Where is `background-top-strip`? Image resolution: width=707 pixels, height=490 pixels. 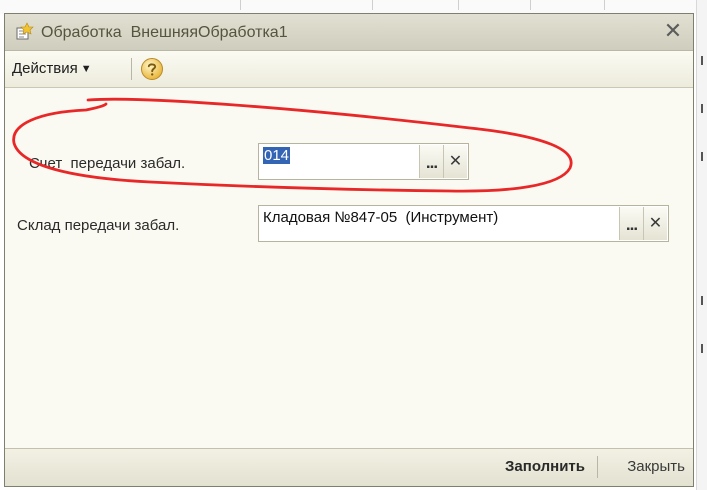 background-top-strip is located at coordinates (353, 7).